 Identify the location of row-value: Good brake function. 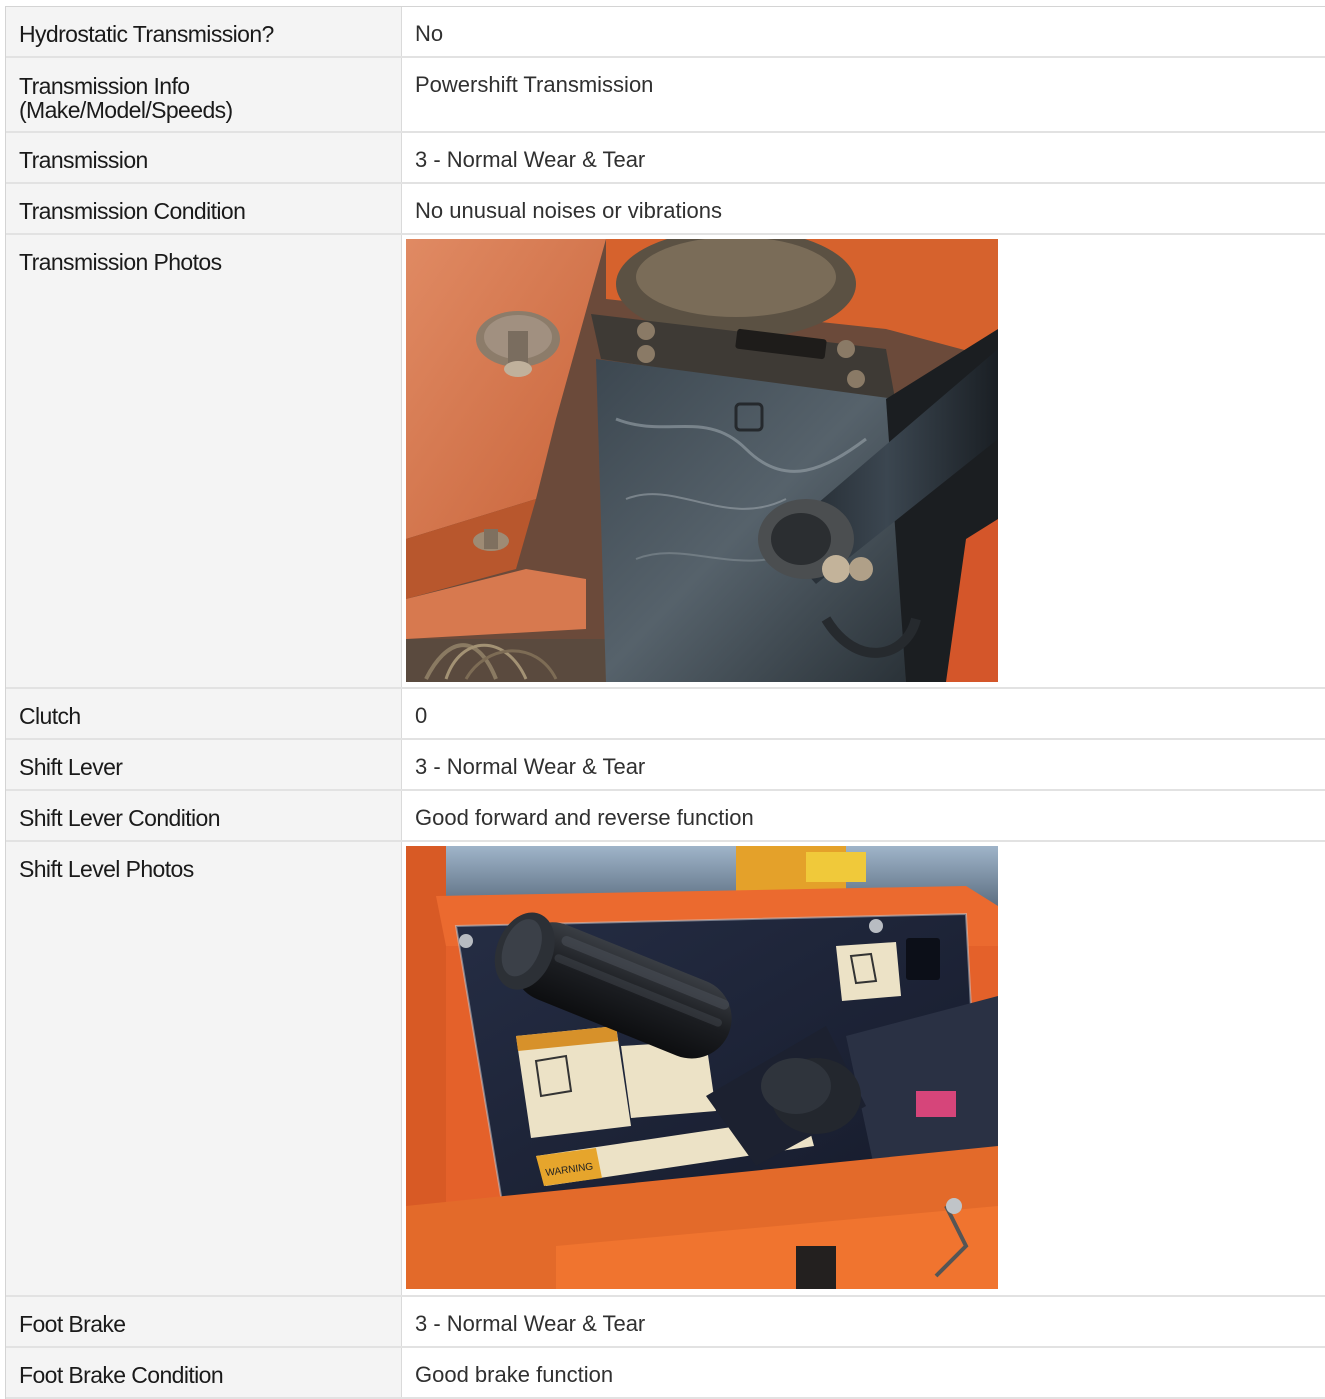
(514, 1374).